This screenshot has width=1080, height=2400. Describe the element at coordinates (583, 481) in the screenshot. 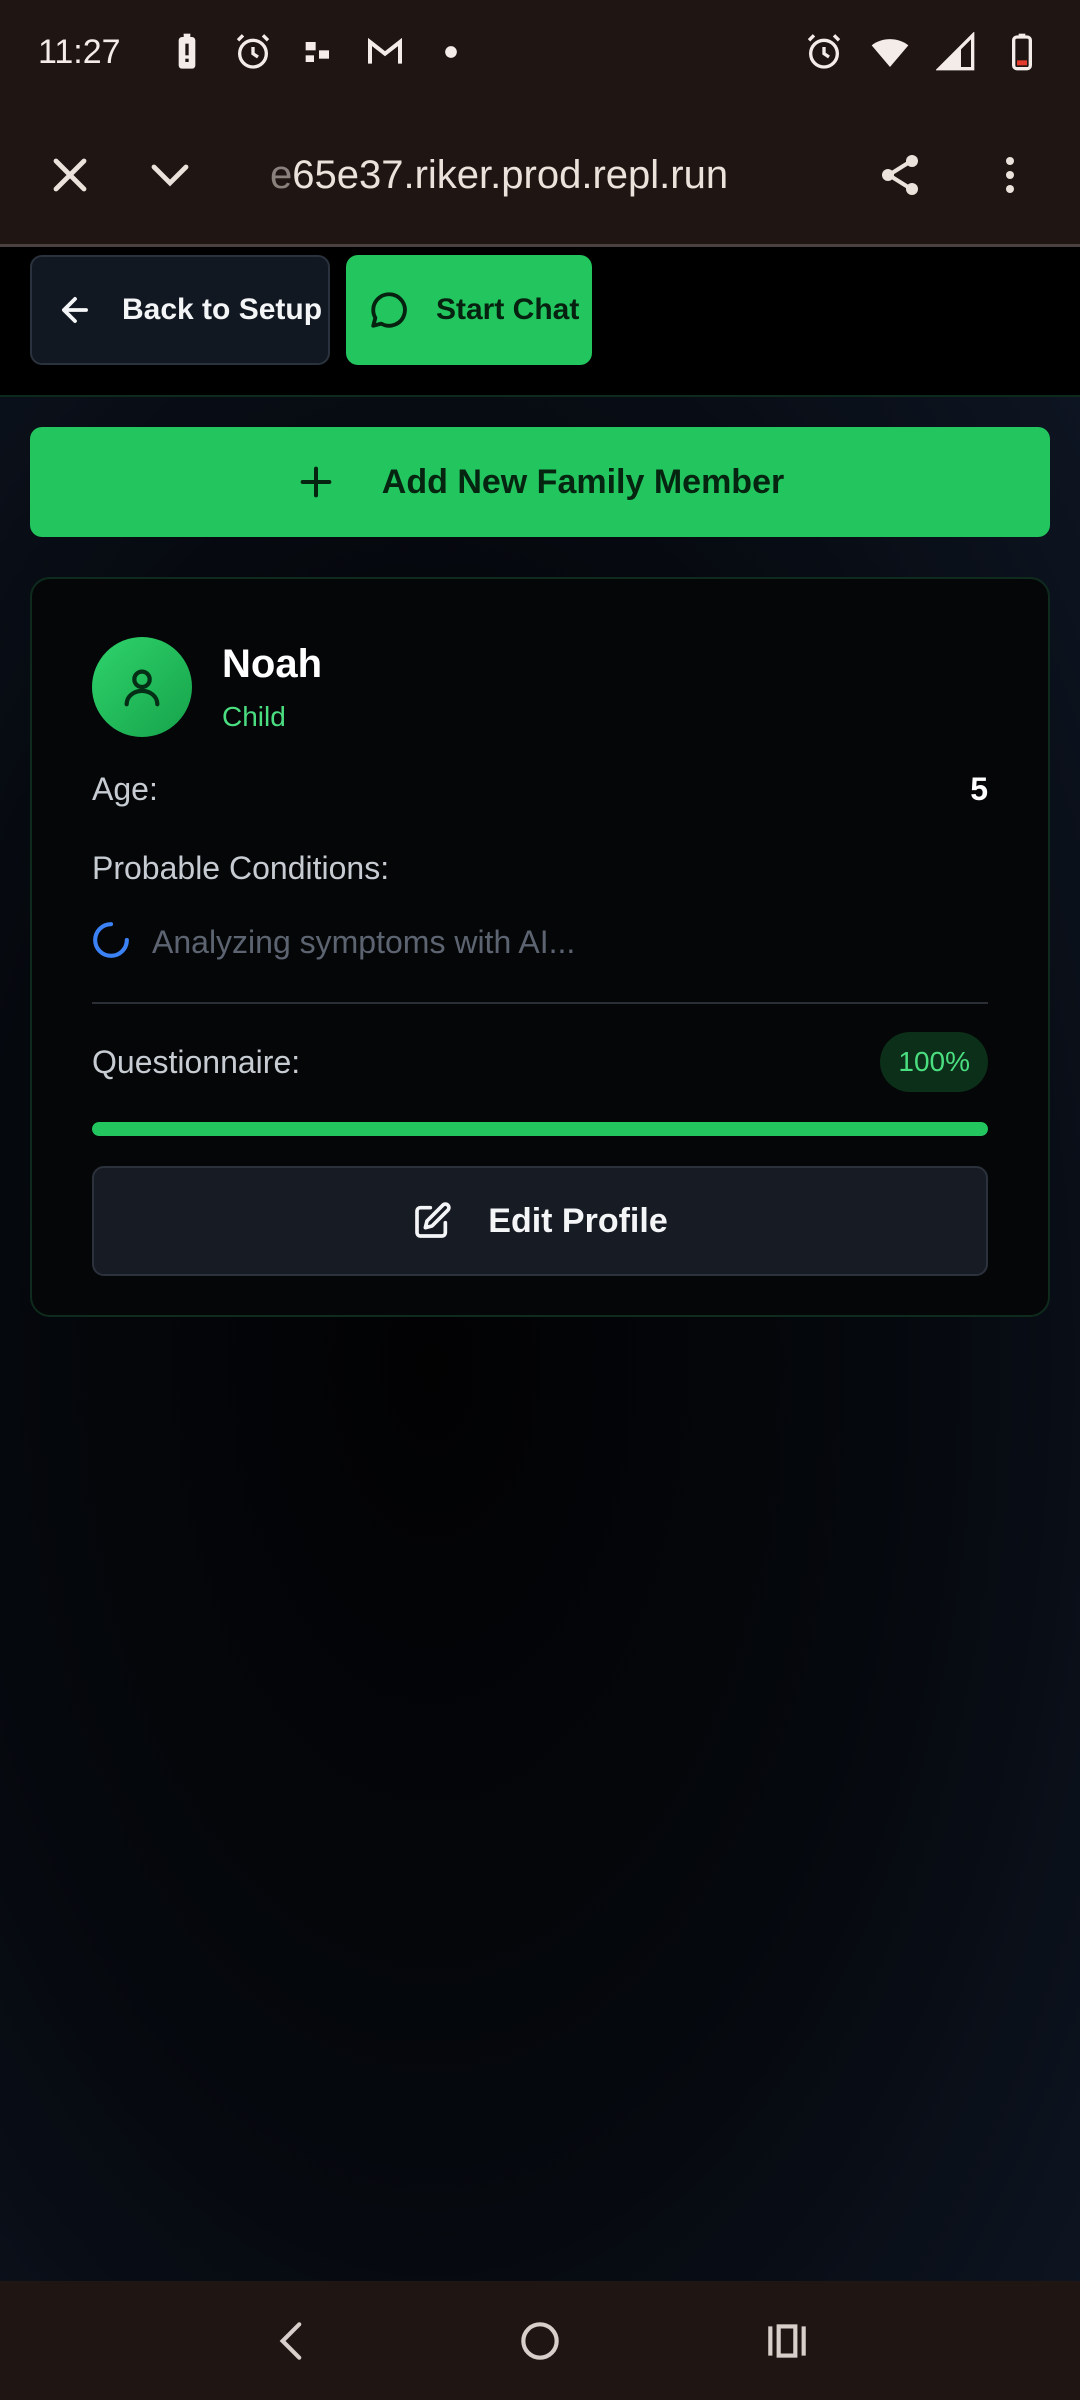

I see `add-family-member-label: Add New Family Member` at that location.